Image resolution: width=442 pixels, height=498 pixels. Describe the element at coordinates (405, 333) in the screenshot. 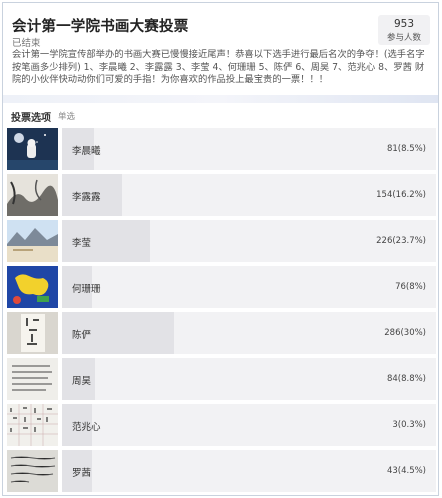

I see `option-vote-stat: 286(30%)` at that location.